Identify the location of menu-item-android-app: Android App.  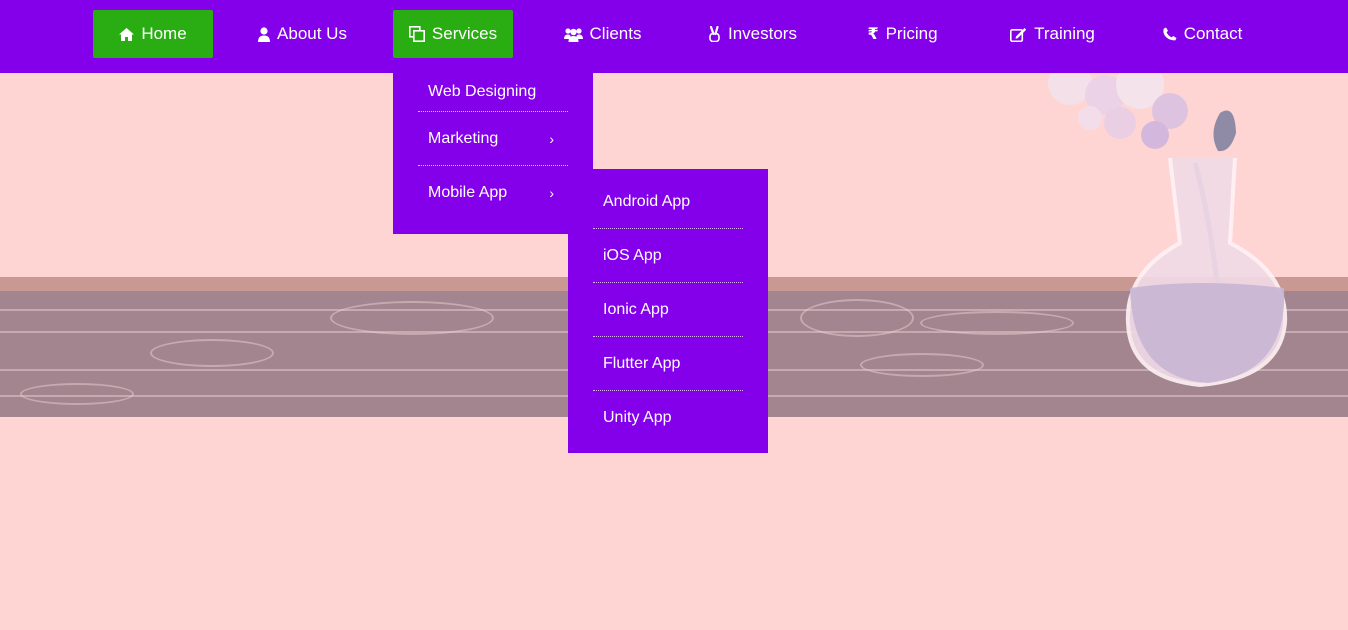
(668, 202).